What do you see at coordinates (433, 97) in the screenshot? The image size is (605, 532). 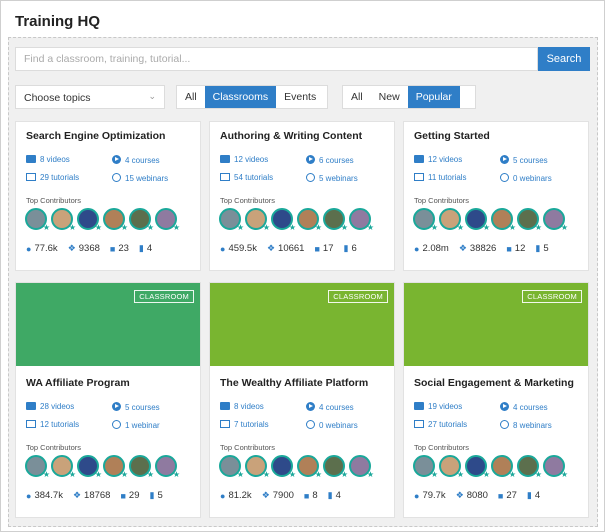 I see `sort-filter-popular: Popular` at bounding box center [433, 97].